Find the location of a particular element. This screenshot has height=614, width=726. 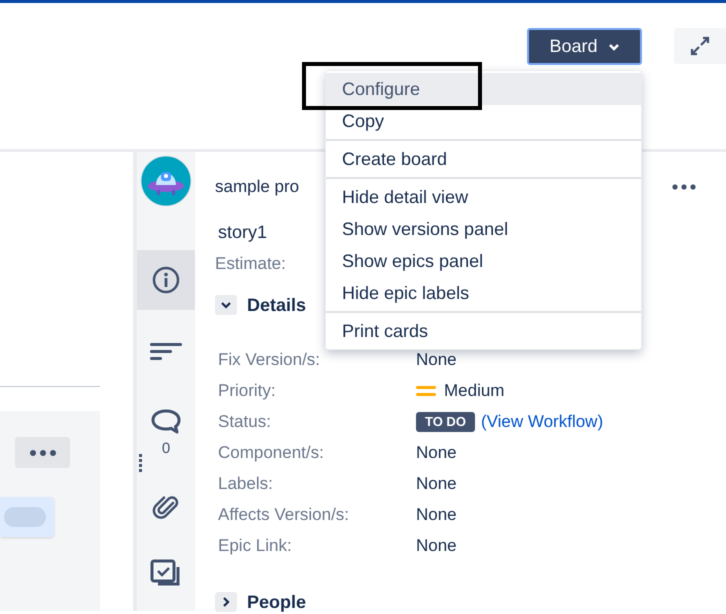

info-icon is located at coordinates (166, 280).